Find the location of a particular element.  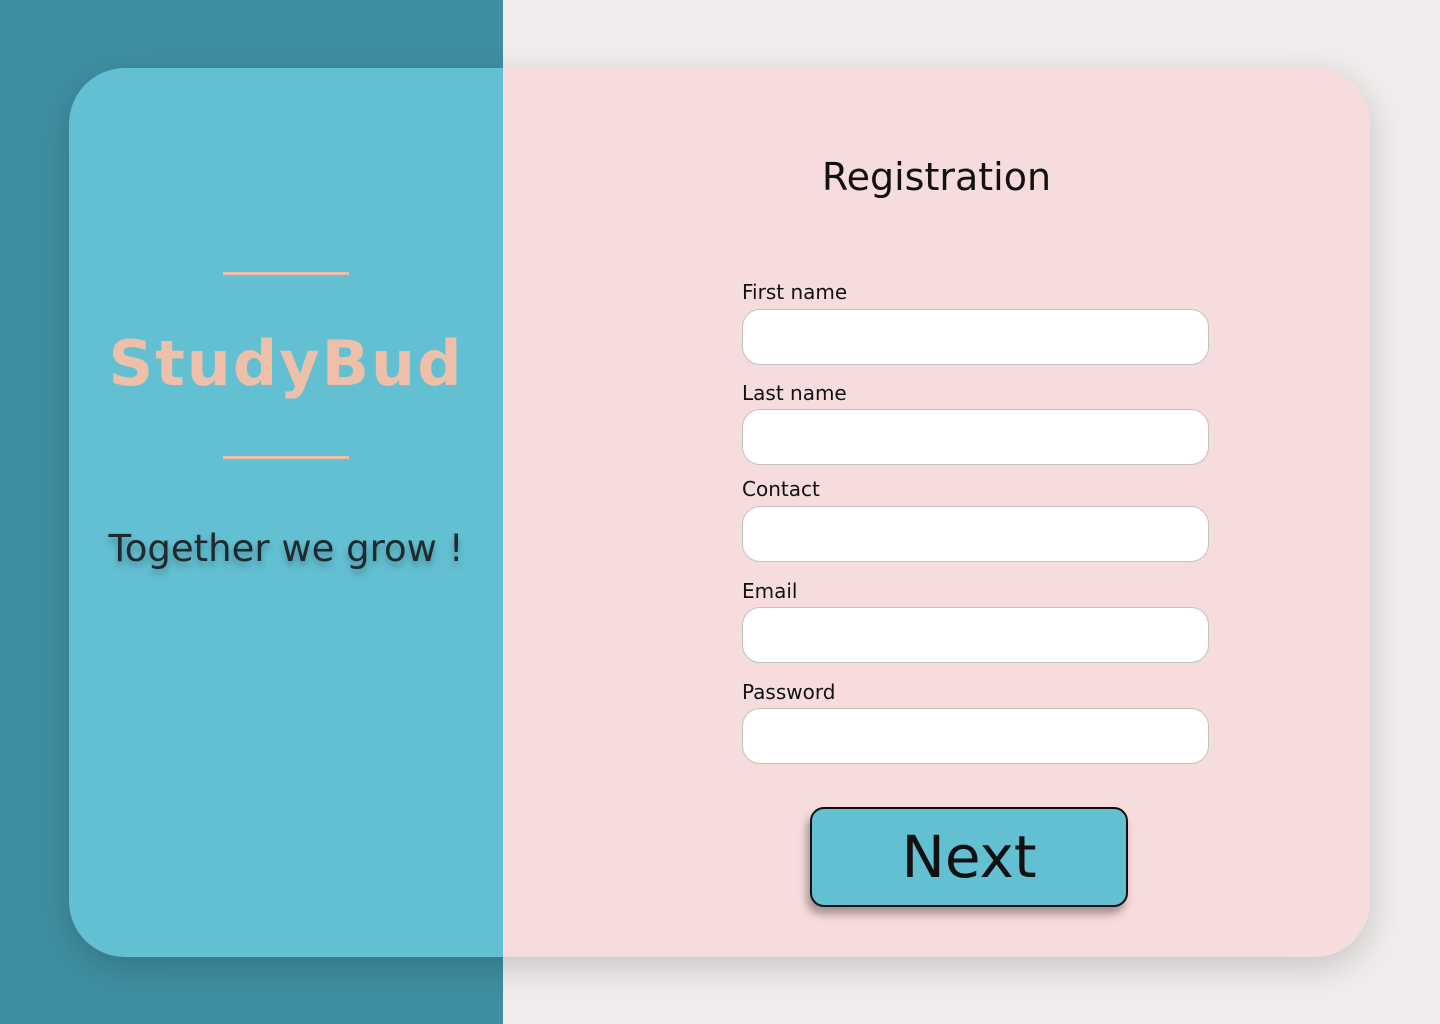

contact-field is located at coordinates (975, 534).